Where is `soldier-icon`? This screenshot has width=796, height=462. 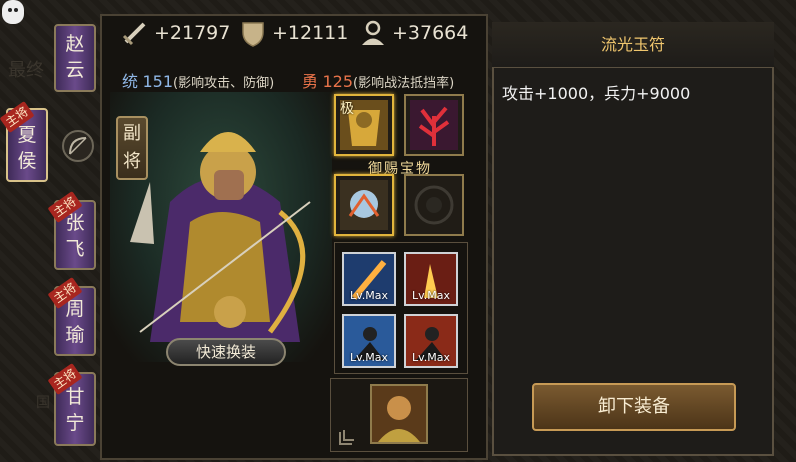 soldier-icon is located at coordinates (373, 33).